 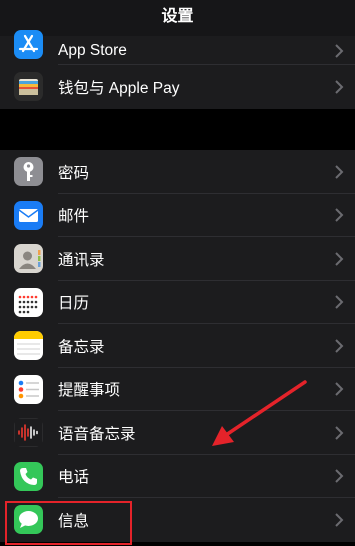 What do you see at coordinates (28, 172) in the screenshot?
I see `key-icon` at bounding box center [28, 172].